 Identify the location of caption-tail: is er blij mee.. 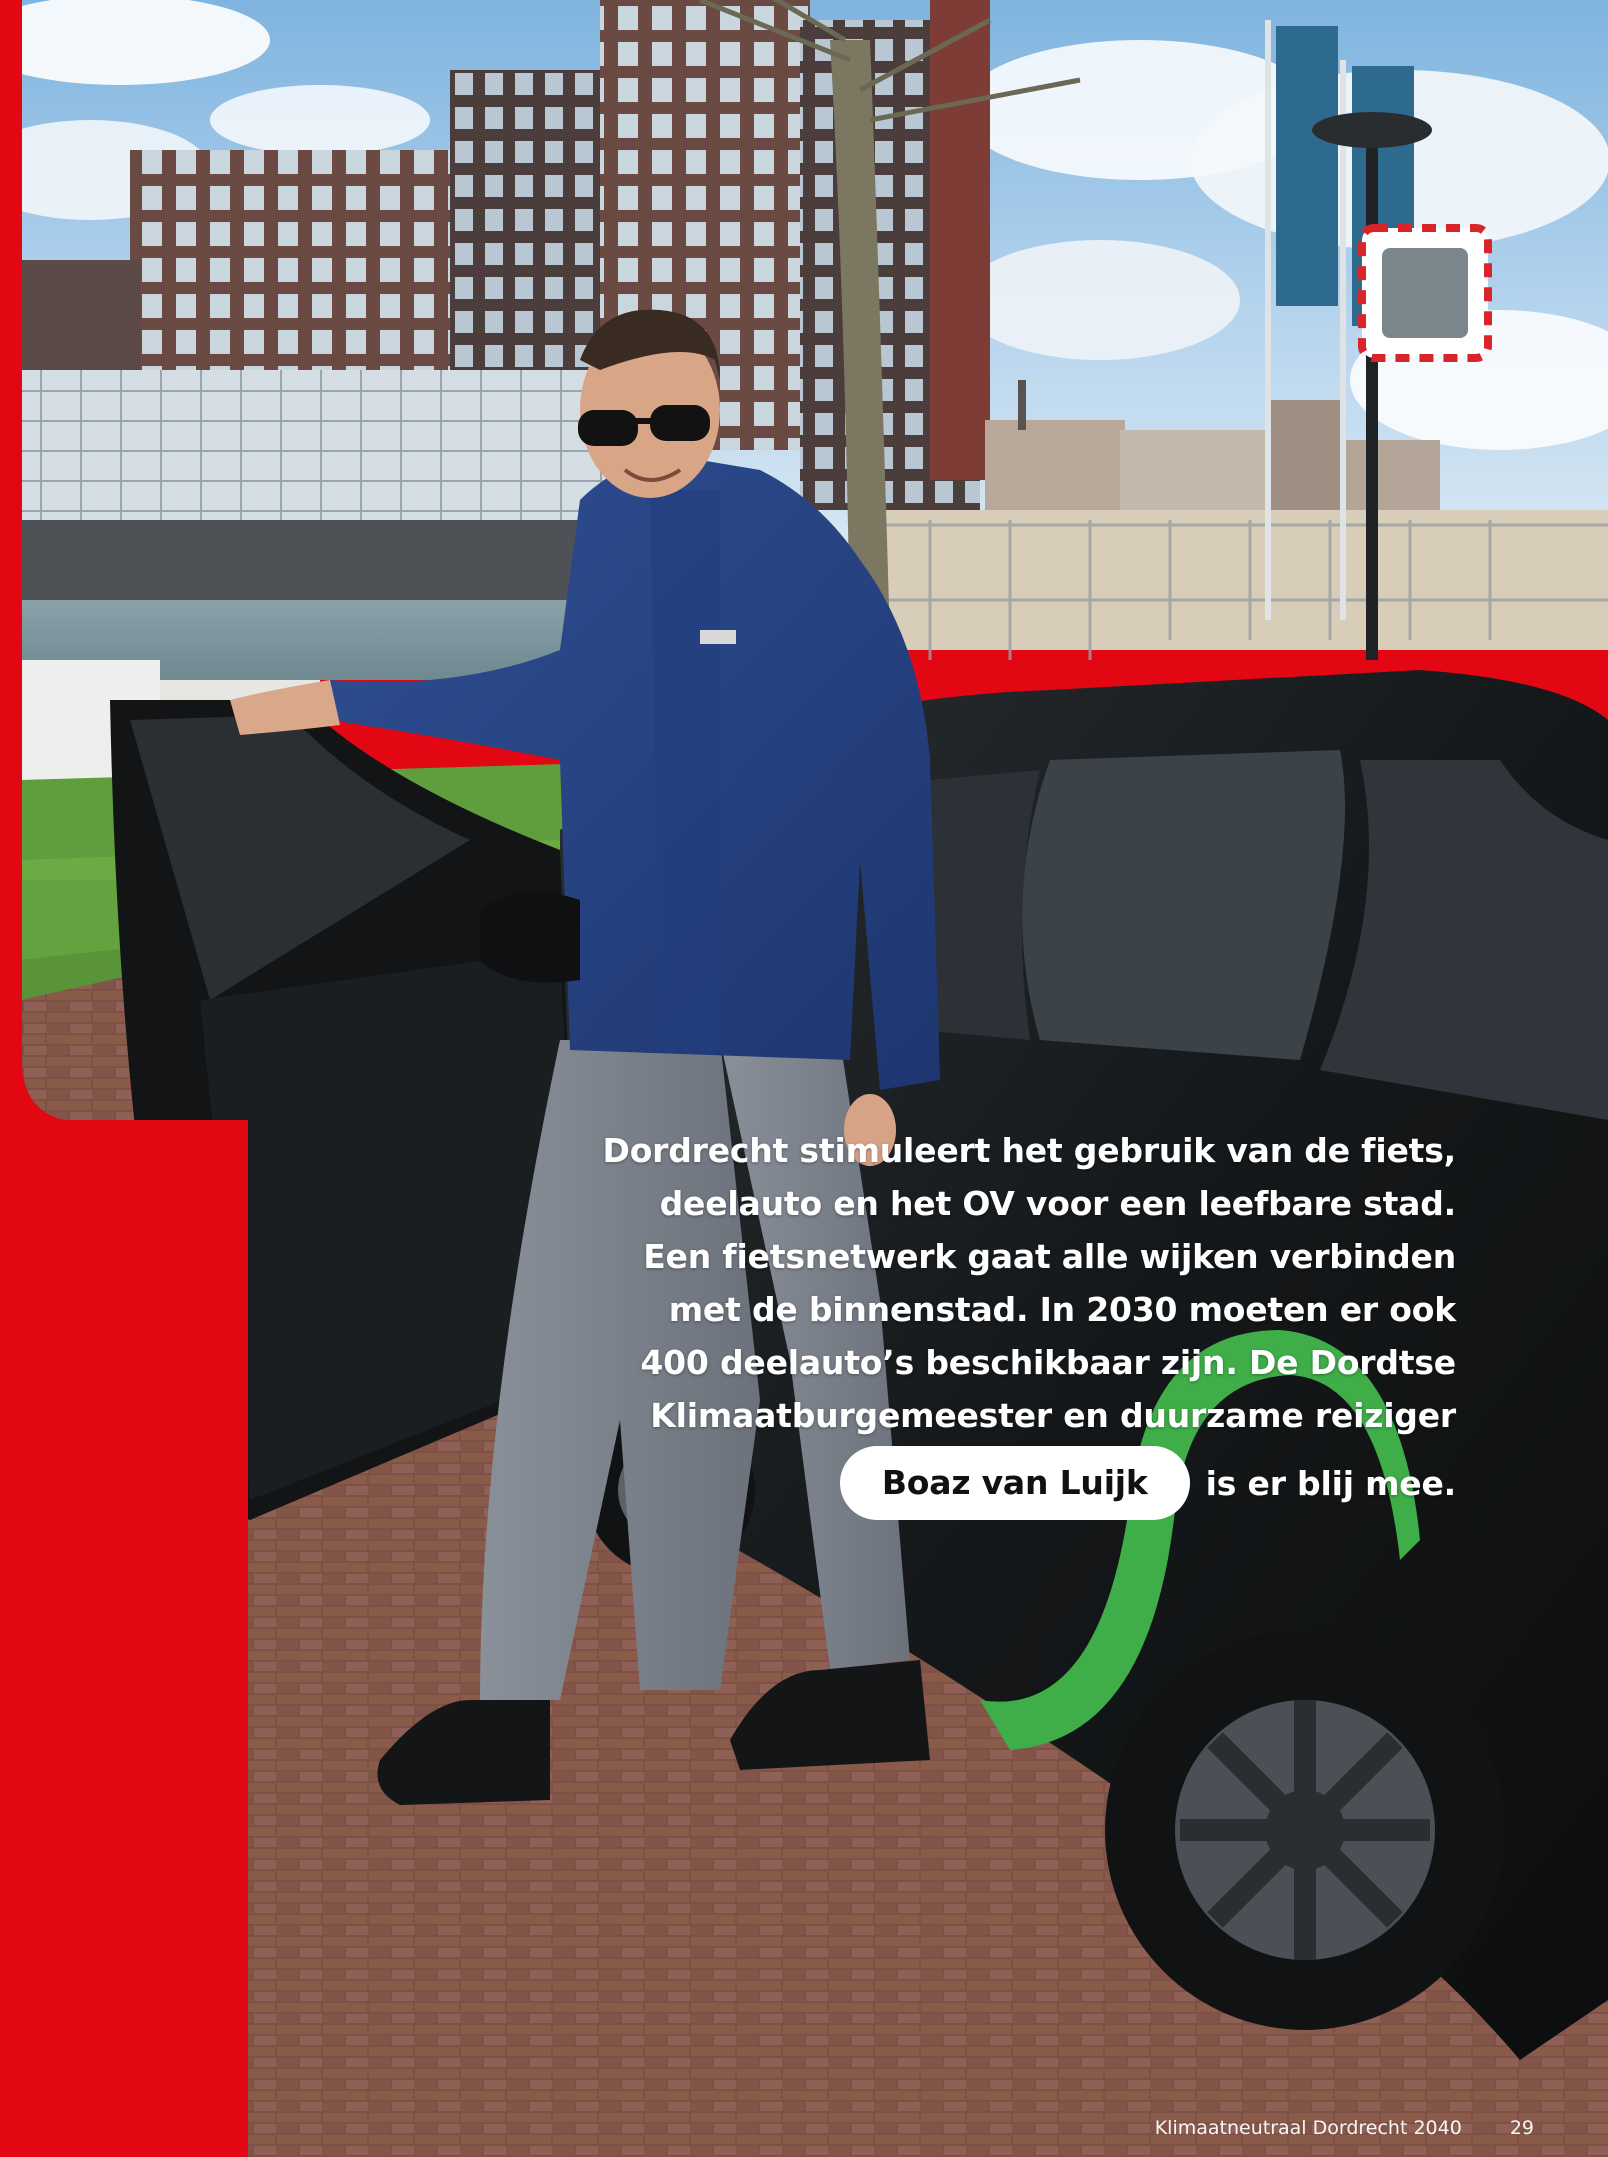
(1331, 1483).